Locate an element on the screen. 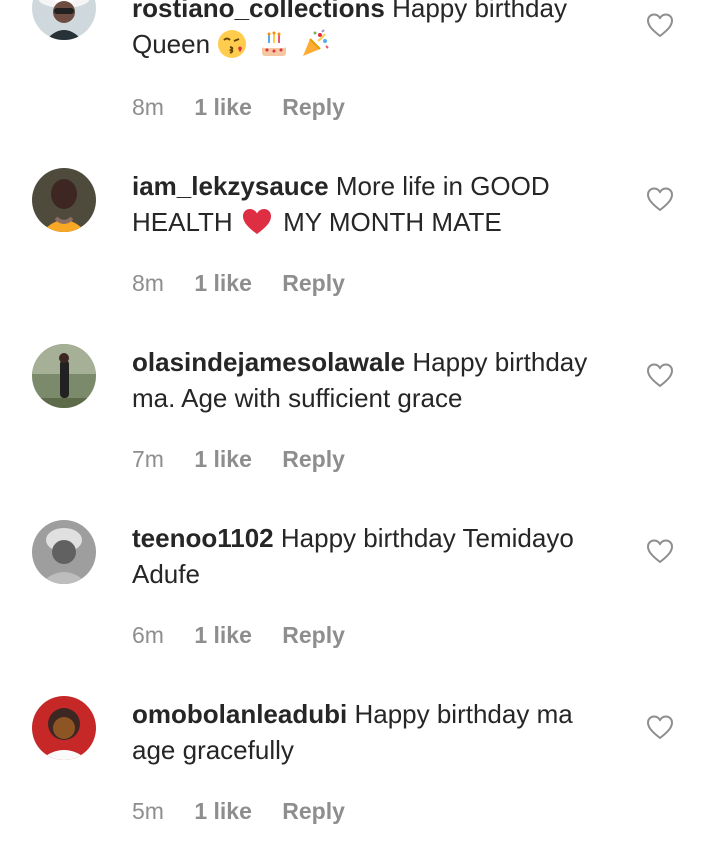  kissing-face-emoji is located at coordinates (232, 44).